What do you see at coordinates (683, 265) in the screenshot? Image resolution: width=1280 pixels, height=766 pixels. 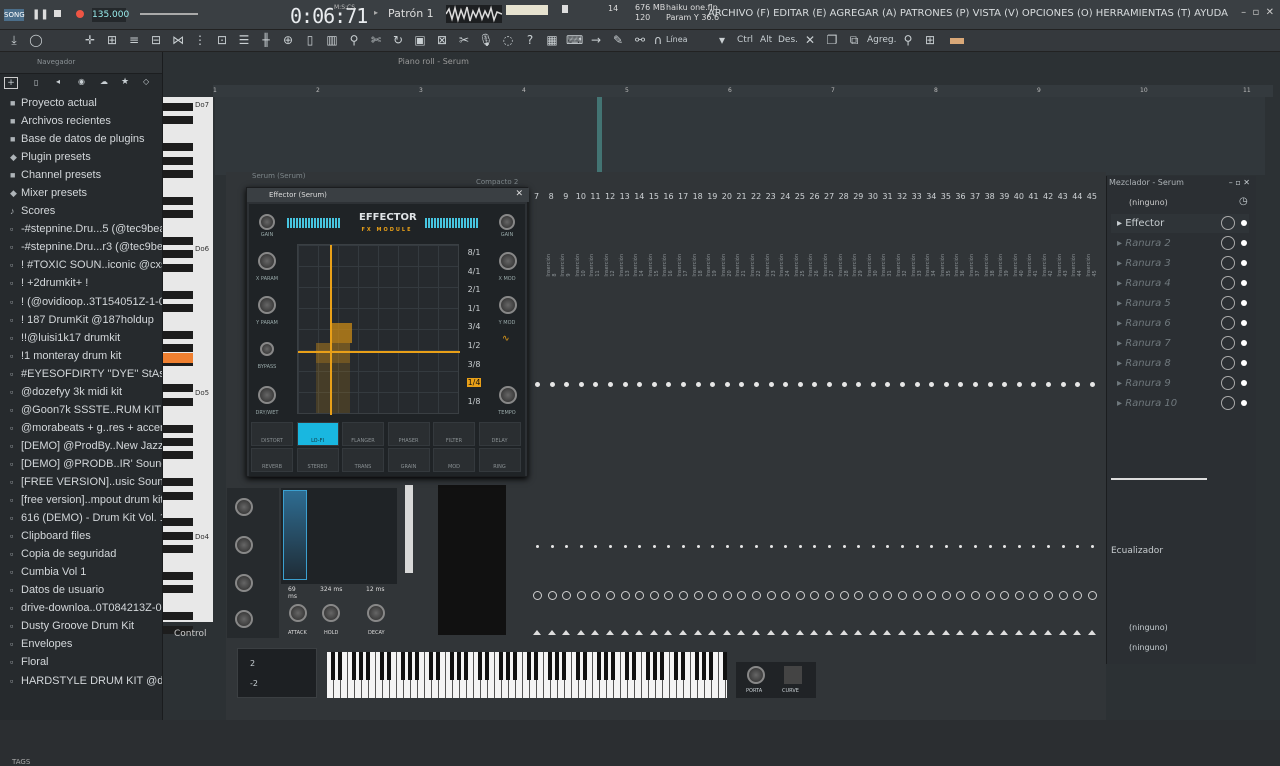 I see `insert-label: Inserción 17` at bounding box center [683, 265].